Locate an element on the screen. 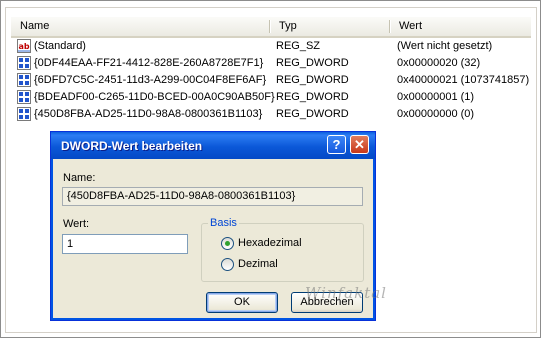  close-icon: ✕ is located at coordinates (359, 144).